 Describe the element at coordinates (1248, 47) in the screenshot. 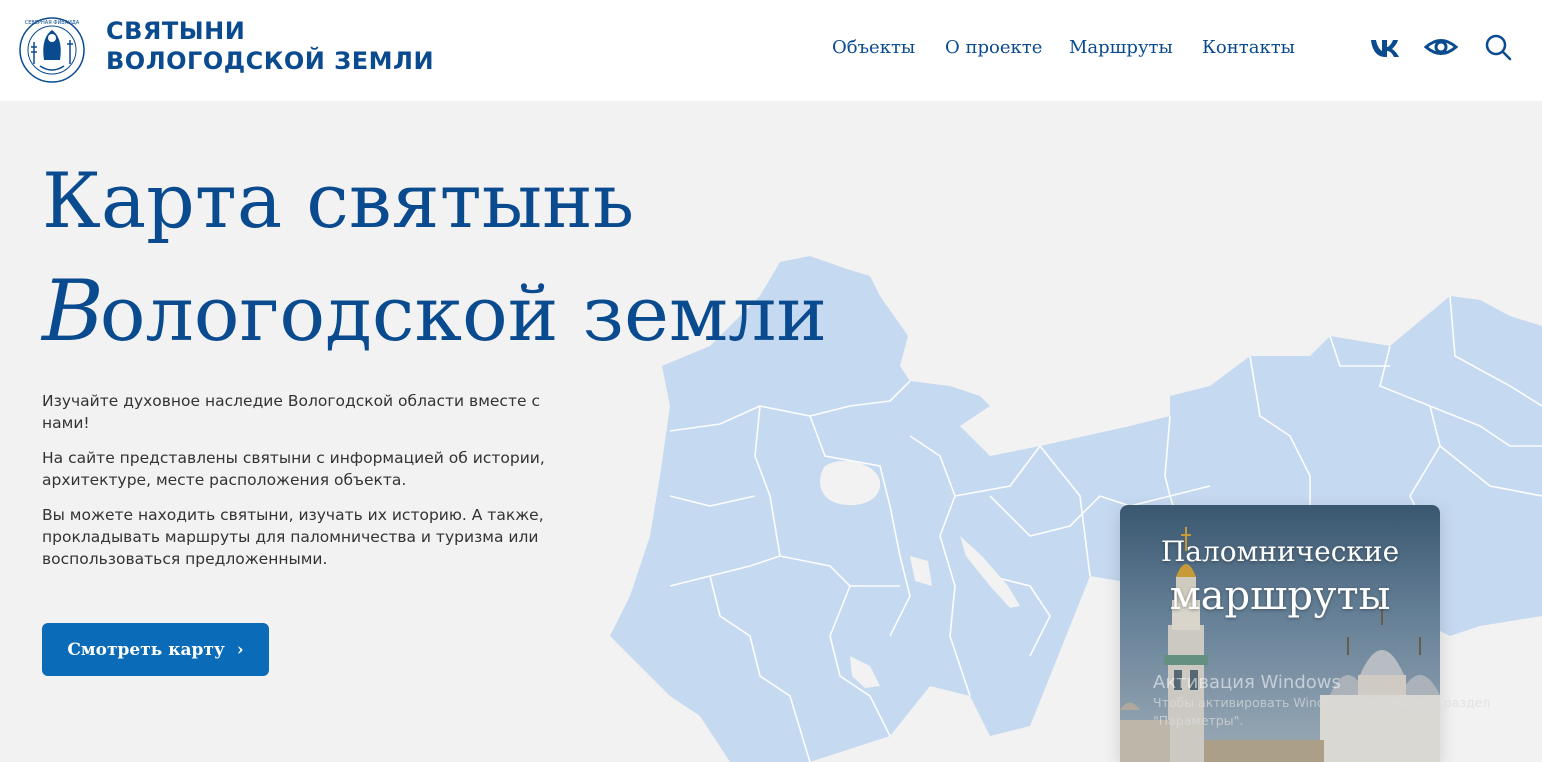

I see `nav-contacts: Контакты` at that location.